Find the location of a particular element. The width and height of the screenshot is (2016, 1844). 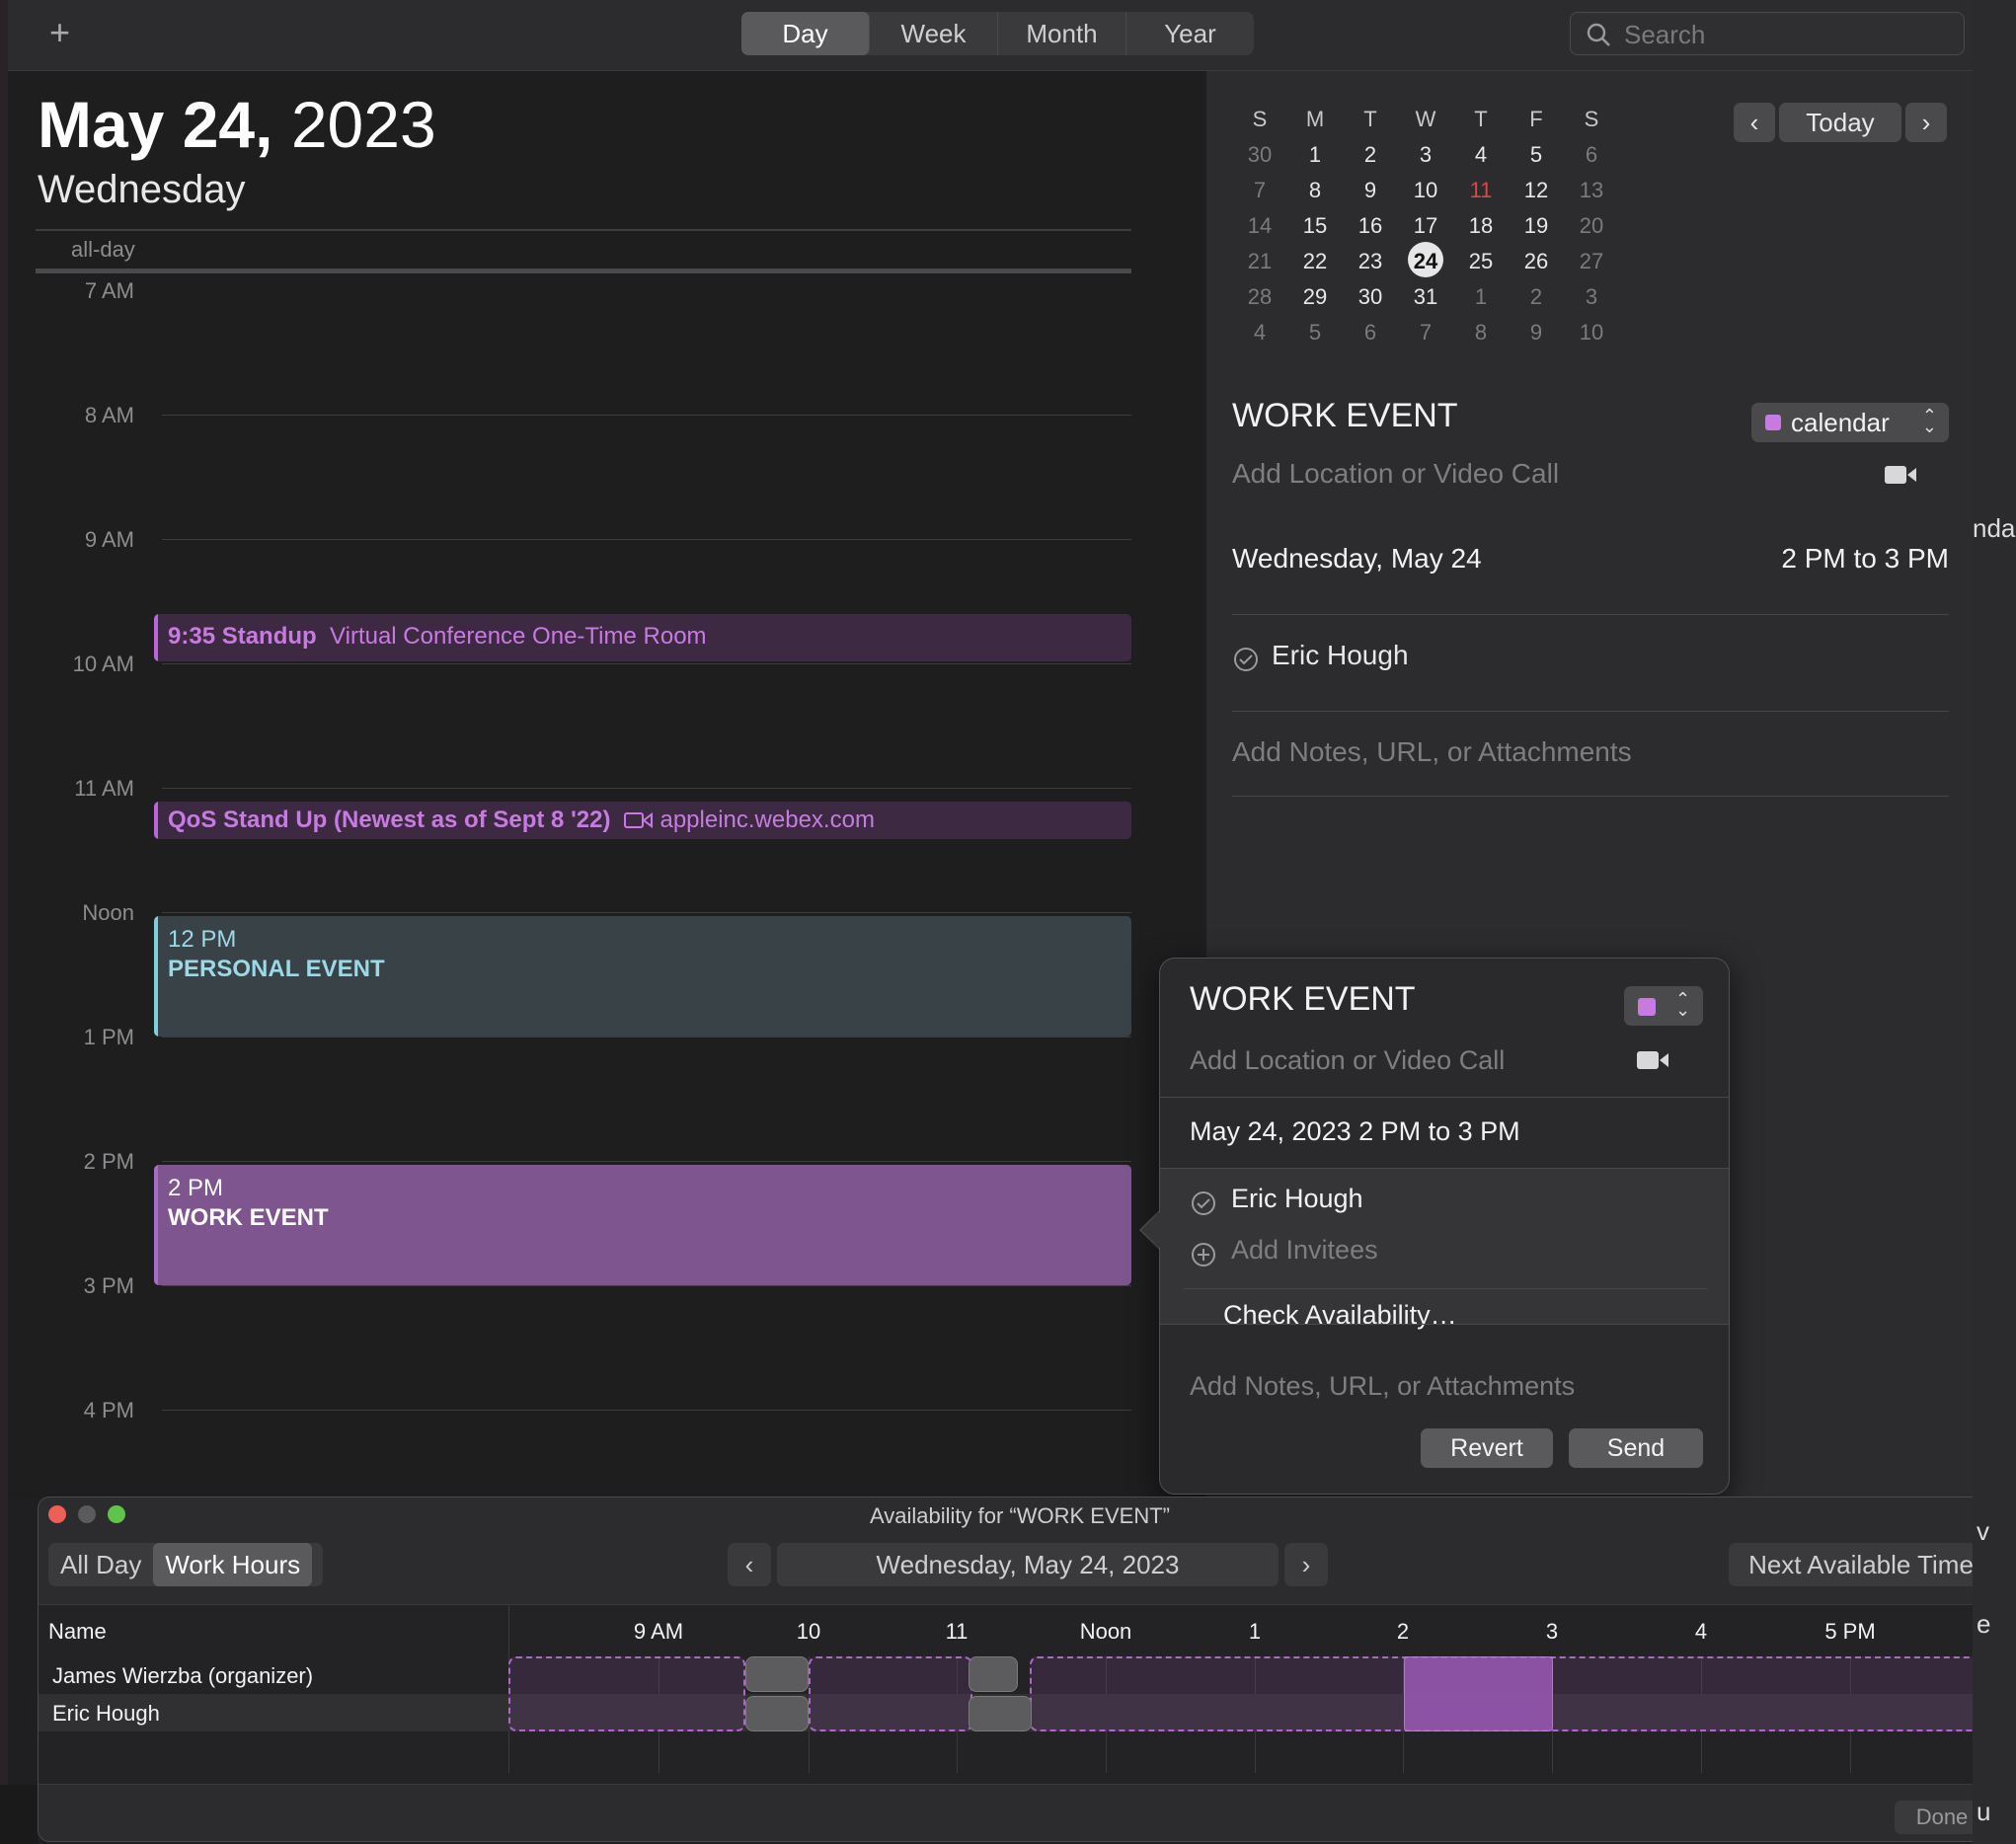

window-title: Availability for “WORK EVENT” is located at coordinates (1020, 1516).